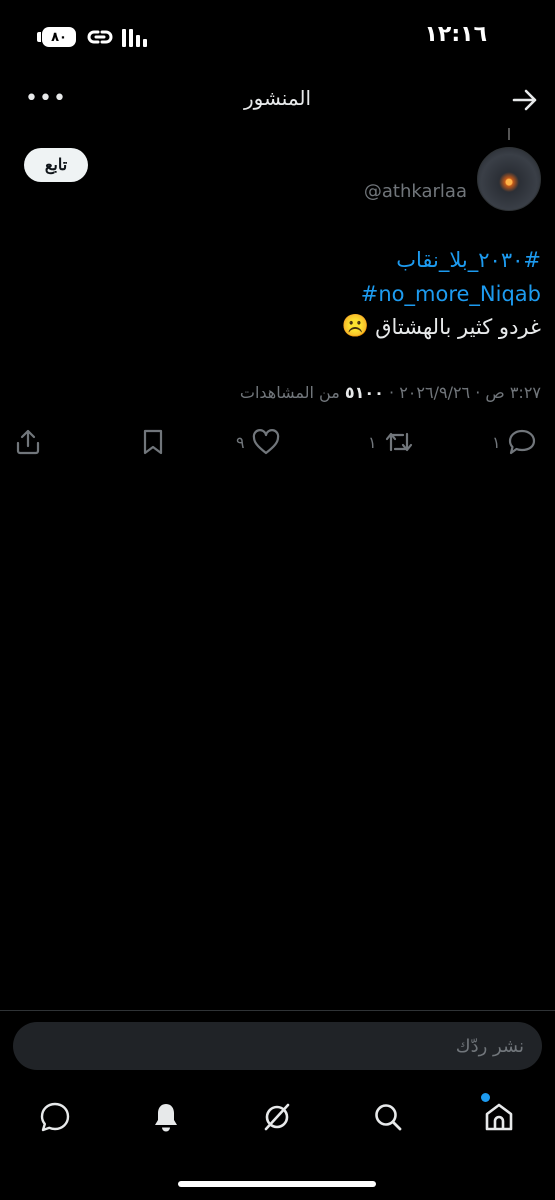 The height and width of the screenshot is (1200, 555). What do you see at coordinates (277, 98) in the screenshot?
I see `page-title: المنشور` at bounding box center [277, 98].